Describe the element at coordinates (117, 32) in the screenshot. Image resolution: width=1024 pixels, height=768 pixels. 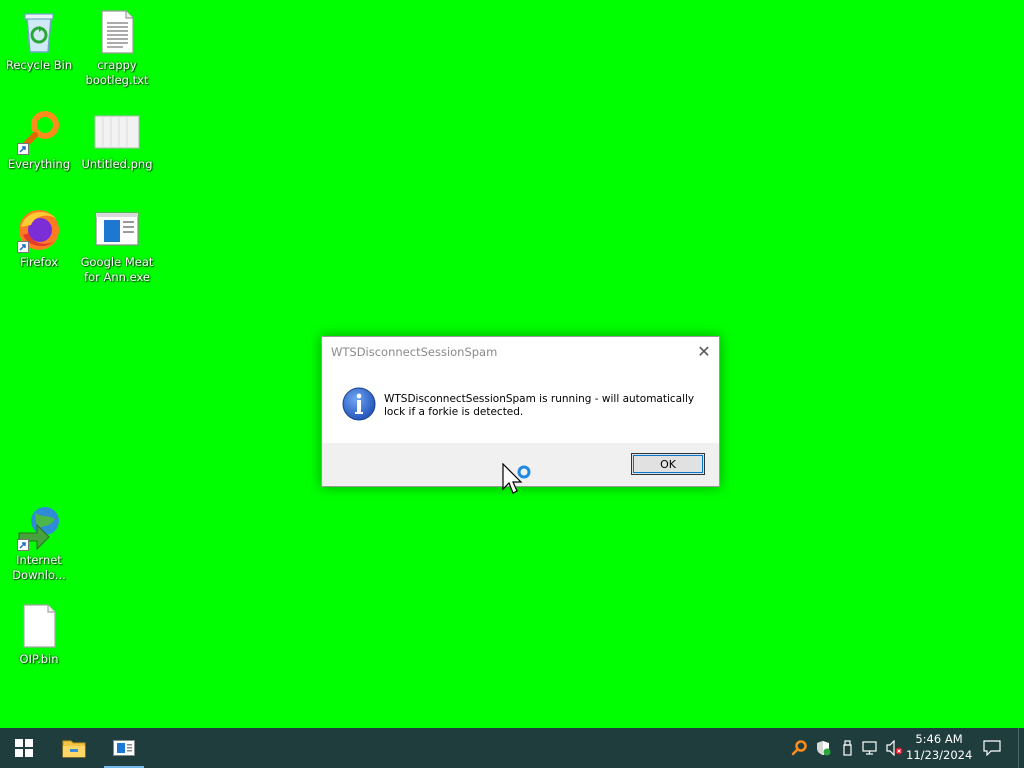
I see `text-file-icon` at that location.